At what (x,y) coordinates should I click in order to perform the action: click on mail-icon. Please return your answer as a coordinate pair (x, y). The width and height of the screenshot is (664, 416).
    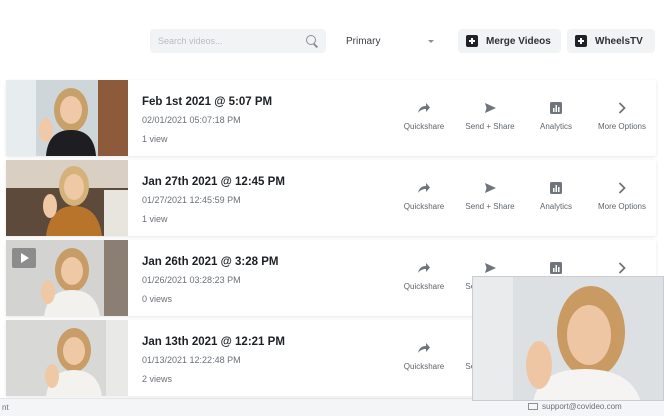
    Looking at the image, I should click on (533, 406).